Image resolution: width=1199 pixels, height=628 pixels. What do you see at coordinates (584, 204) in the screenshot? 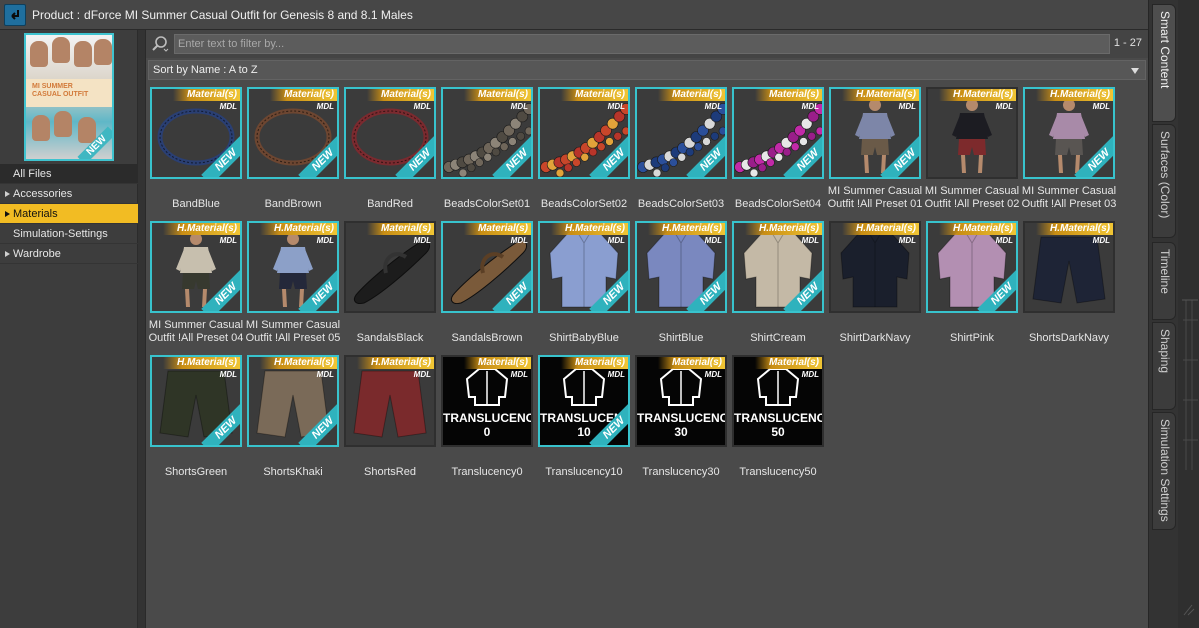
I see `asset-name: BeadsColorSet02` at bounding box center [584, 204].